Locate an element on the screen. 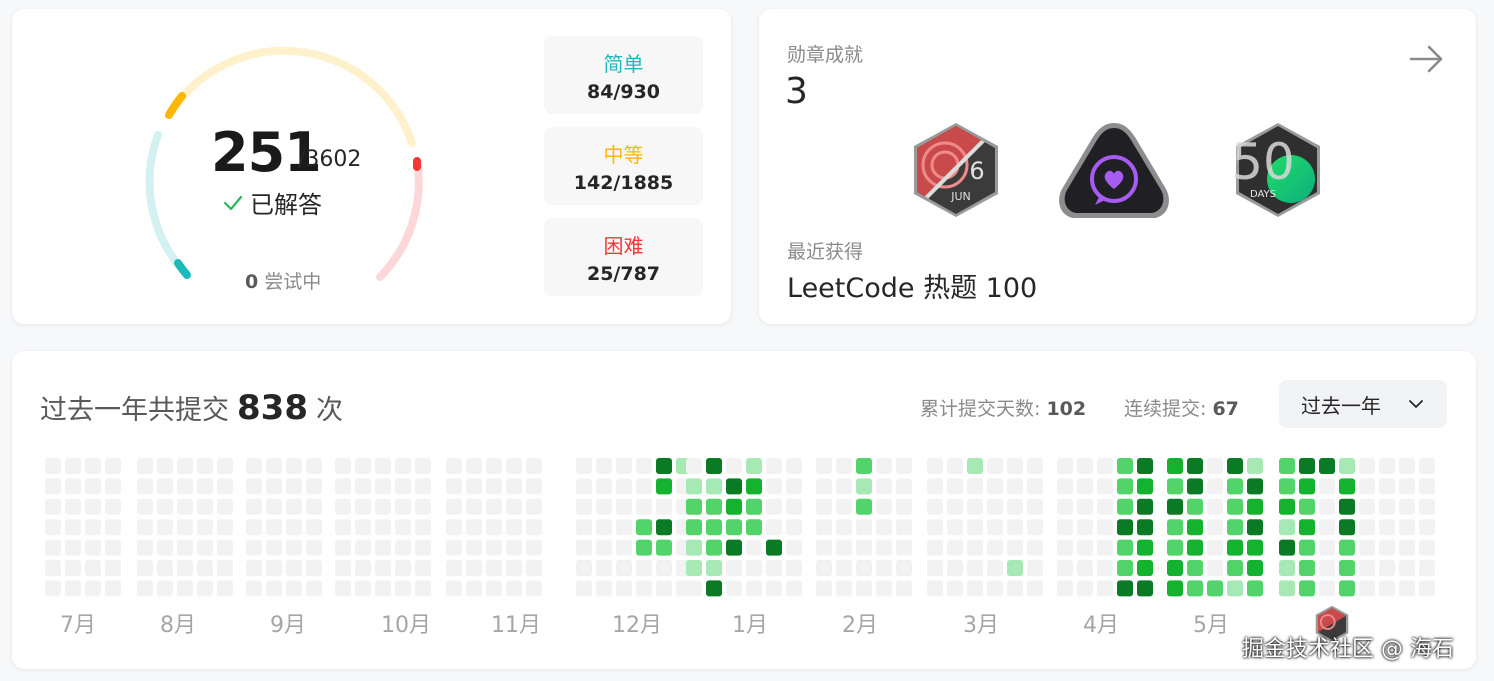  heart-chat-badge-icon is located at coordinates (1114, 172).